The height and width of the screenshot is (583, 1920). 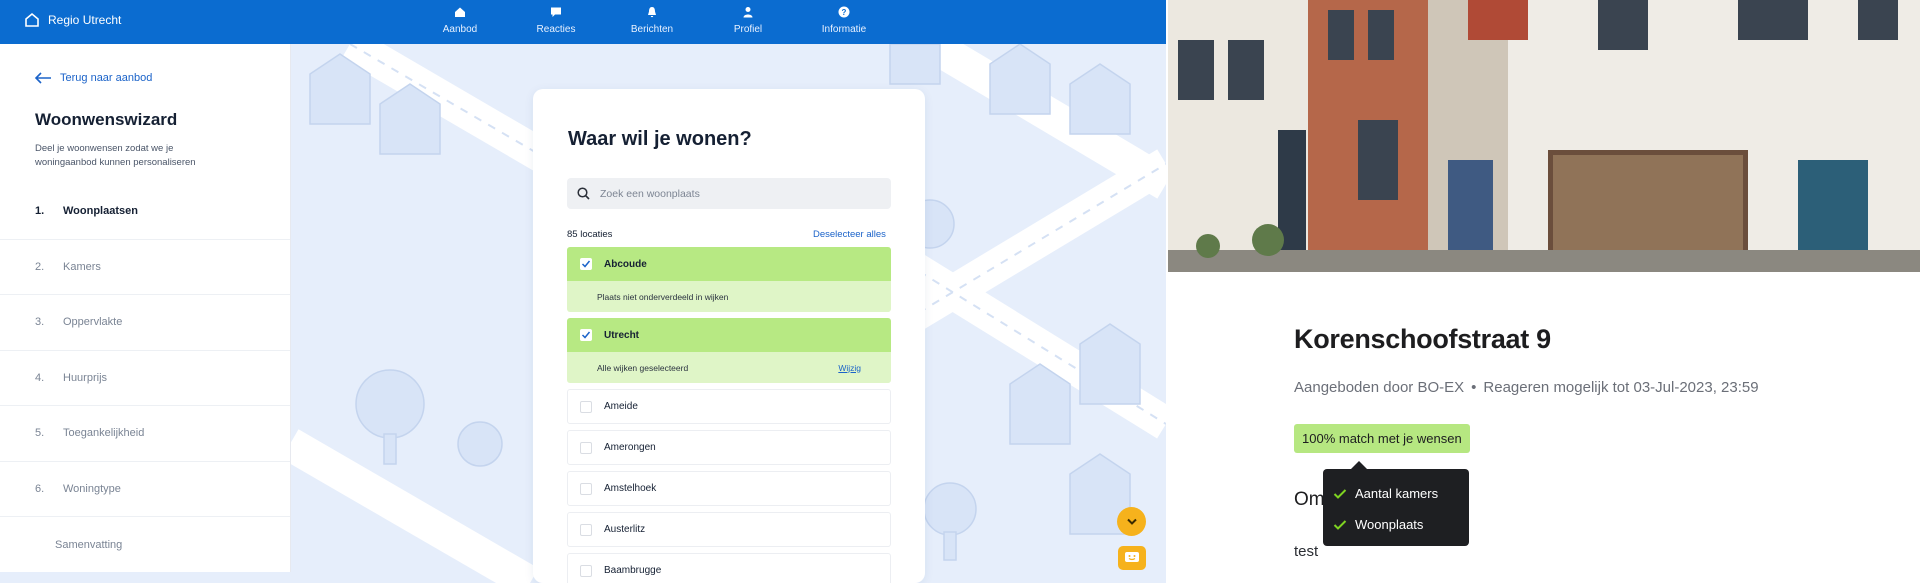 What do you see at coordinates (93, 322) in the screenshot?
I see `step-label: Oppervlakte` at bounding box center [93, 322].